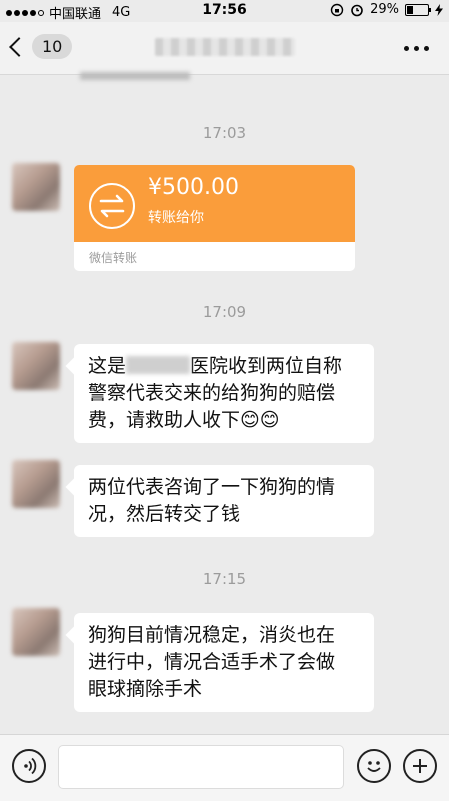  I want to click on rotation-lock-icon, so click(337, 9).